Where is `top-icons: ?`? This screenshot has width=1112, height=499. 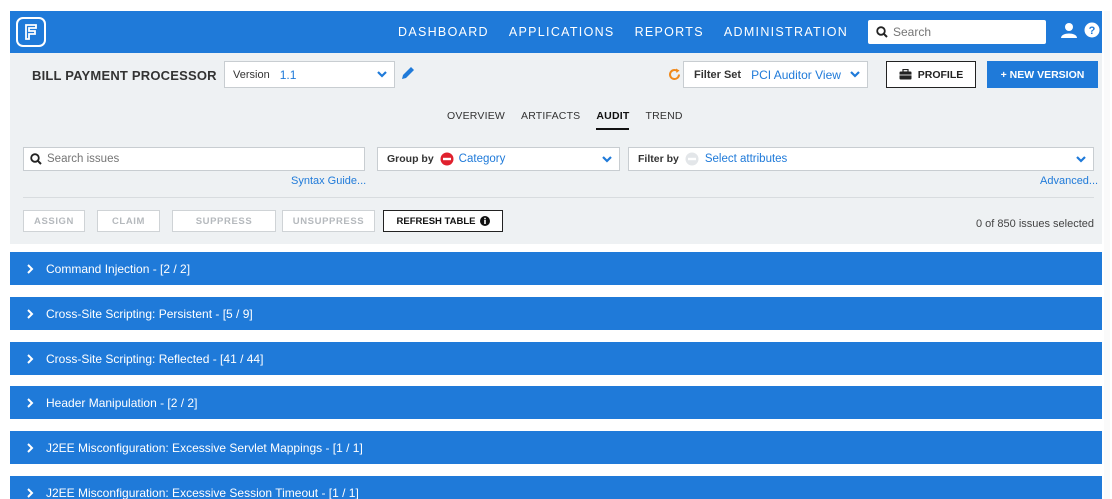 top-icons: ? is located at coordinates (1080, 30).